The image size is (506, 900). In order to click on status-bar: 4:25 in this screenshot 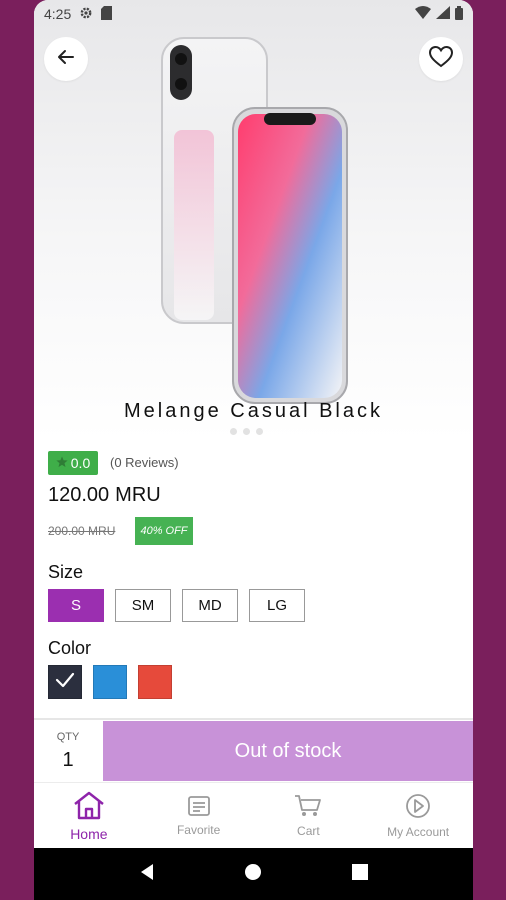, I will do `click(253, 14)`.